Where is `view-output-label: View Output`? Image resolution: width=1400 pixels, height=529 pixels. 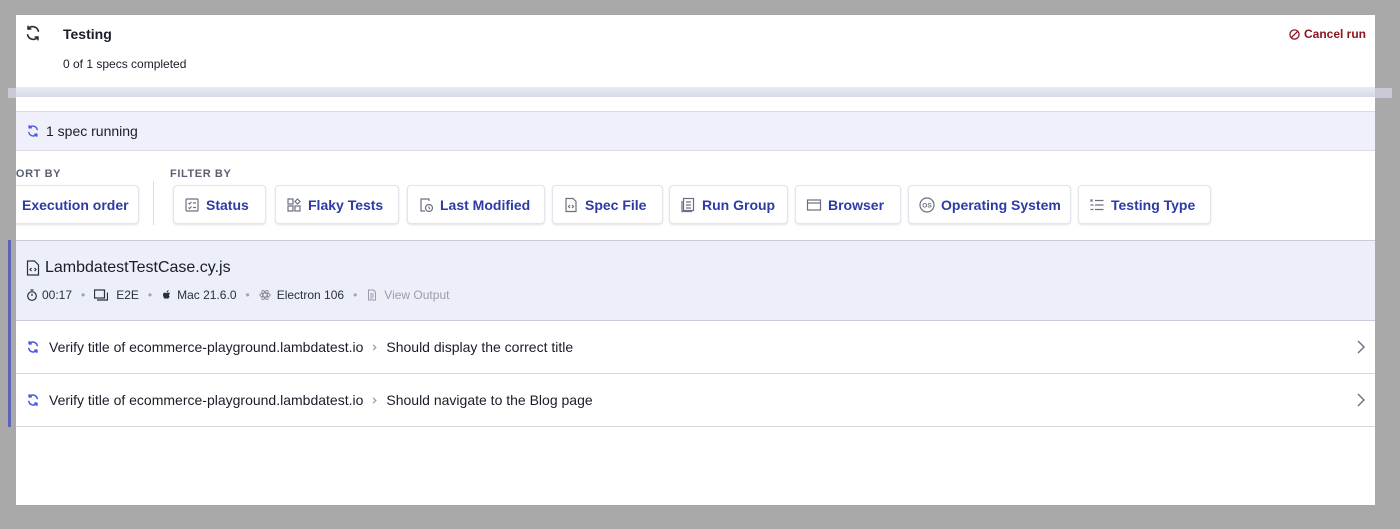
view-output-label: View Output is located at coordinates (417, 295).